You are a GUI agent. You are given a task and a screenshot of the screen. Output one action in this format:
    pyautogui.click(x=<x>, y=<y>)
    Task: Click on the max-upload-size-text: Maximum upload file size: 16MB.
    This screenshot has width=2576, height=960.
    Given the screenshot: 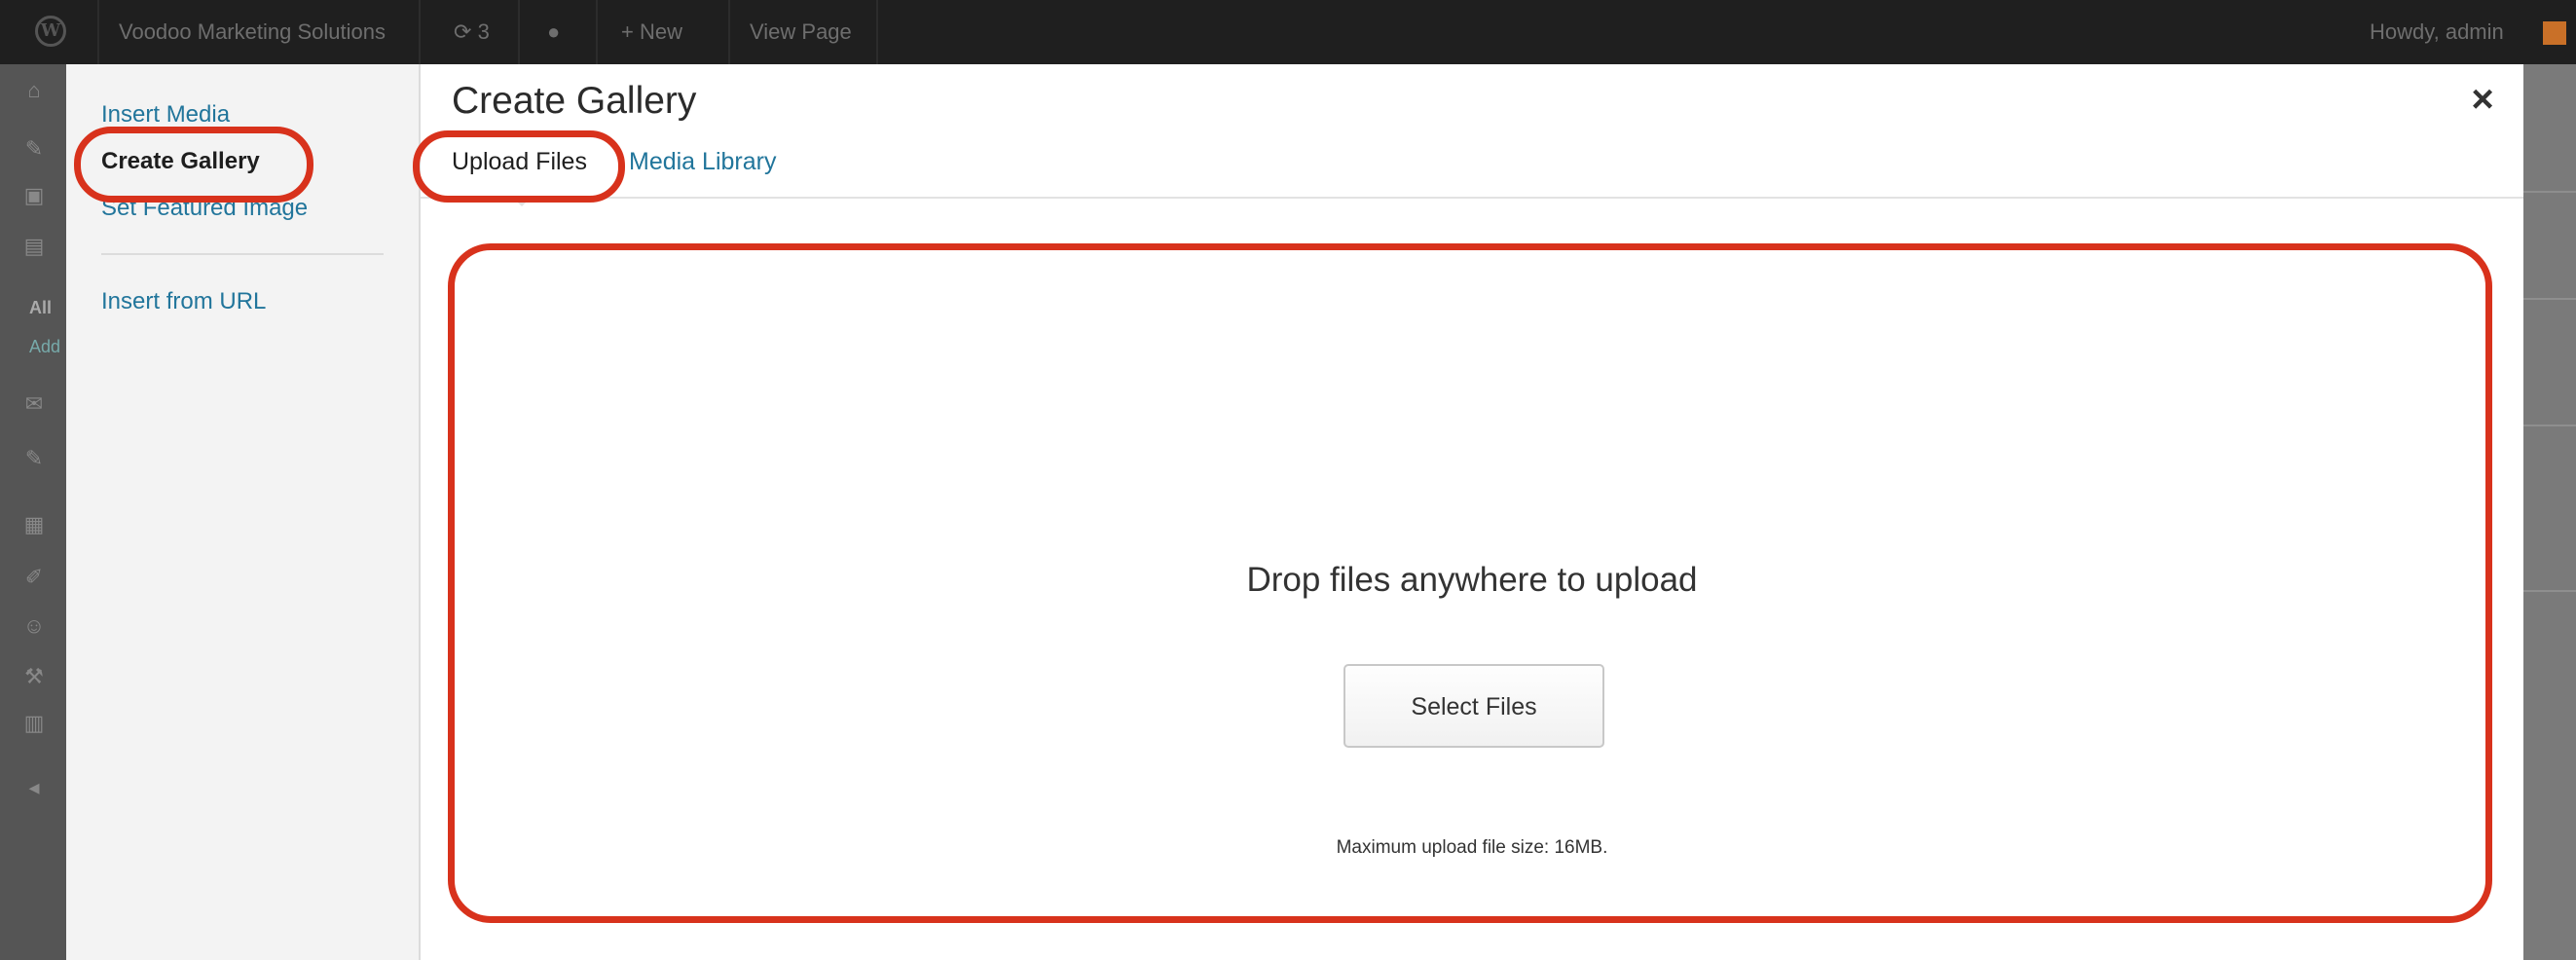 What is the action you would take?
    pyautogui.click(x=1472, y=847)
    